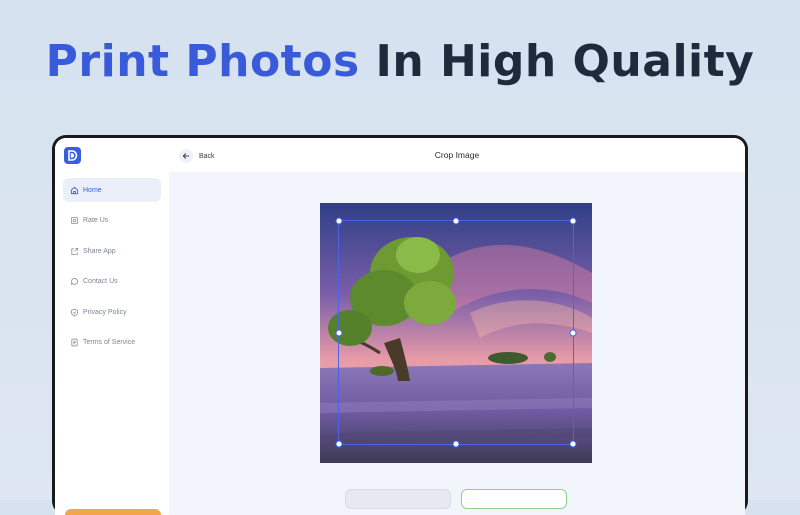 The height and width of the screenshot is (515, 800). I want to click on crop-box, so click(456, 332).